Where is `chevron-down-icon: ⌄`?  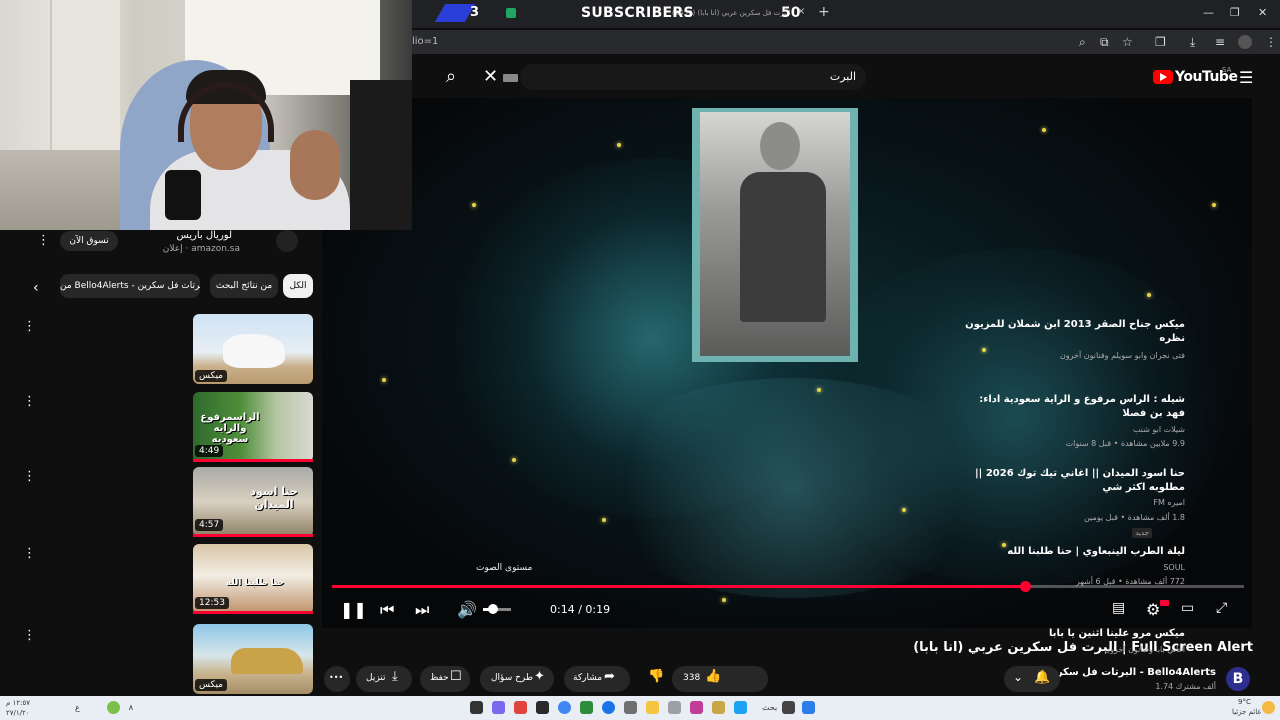 chevron-down-icon: ⌄ is located at coordinates (1018, 677).